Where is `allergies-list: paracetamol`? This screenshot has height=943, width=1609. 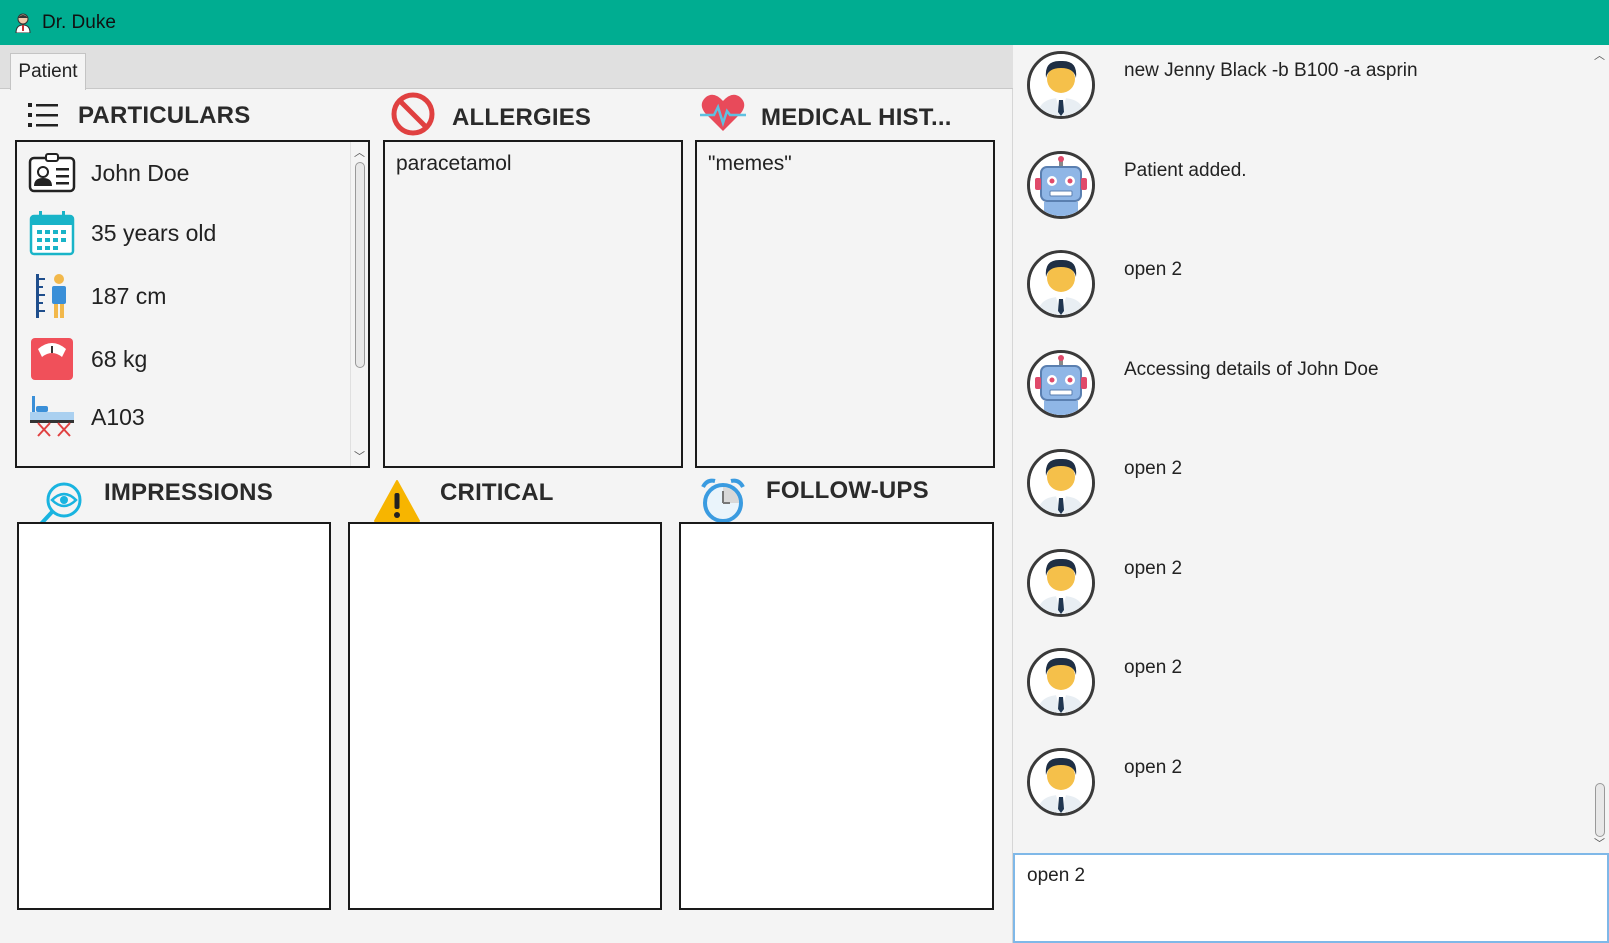 allergies-list: paracetamol is located at coordinates (533, 304).